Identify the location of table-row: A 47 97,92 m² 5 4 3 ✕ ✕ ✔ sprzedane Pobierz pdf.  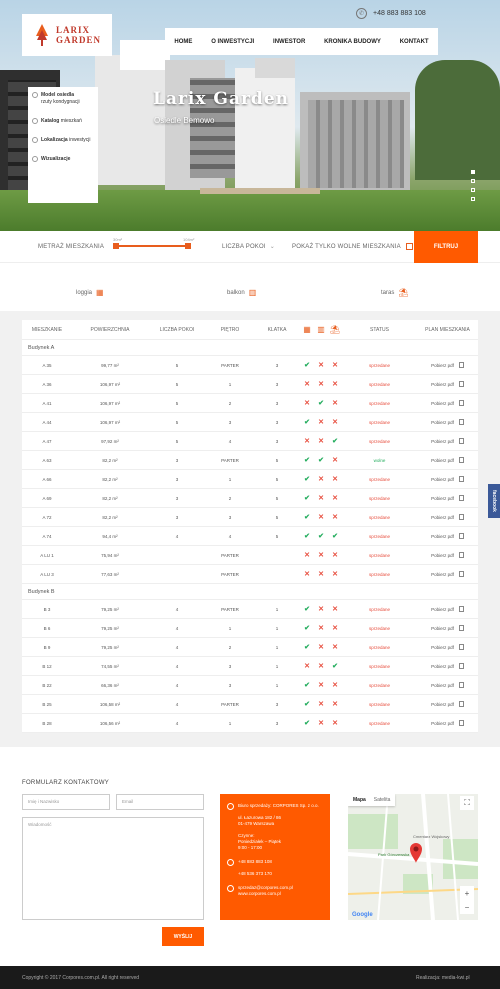
(250, 441).